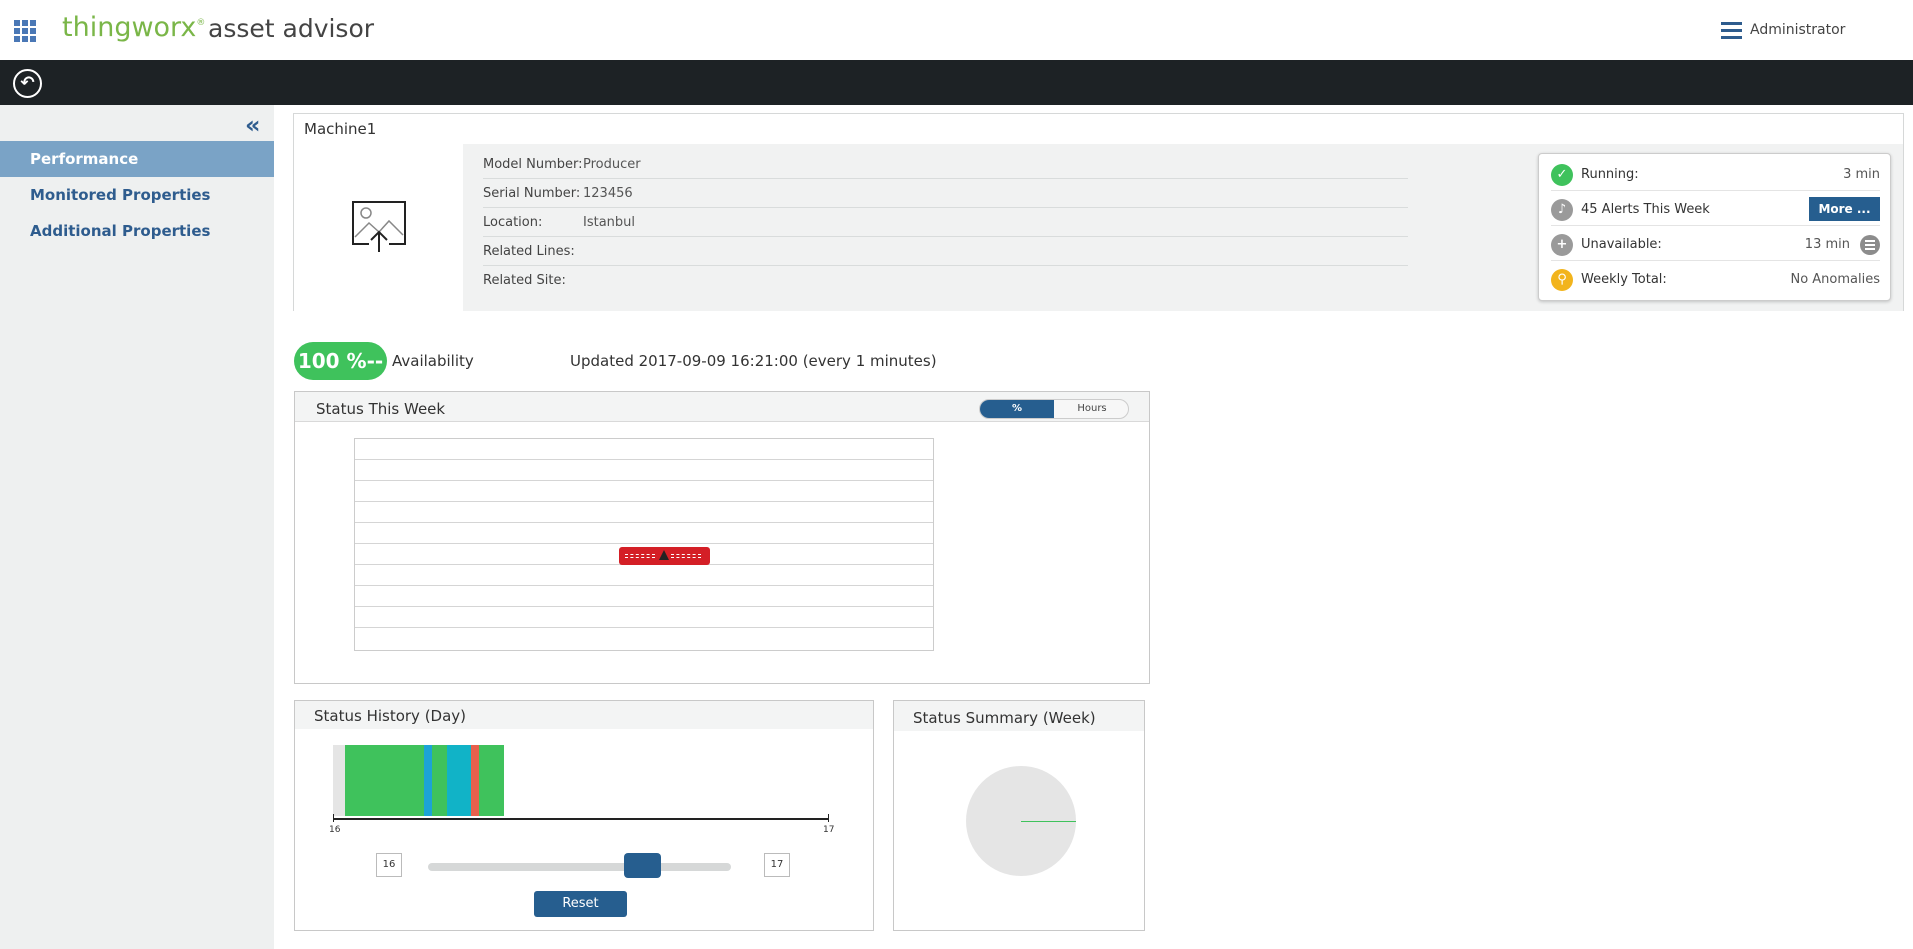 The width and height of the screenshot is (1913, 949). What do you see at coordinates (1562, 210) in the screenshot?
I see `bell-icon: ♪` at bounding box center [1562, 210].